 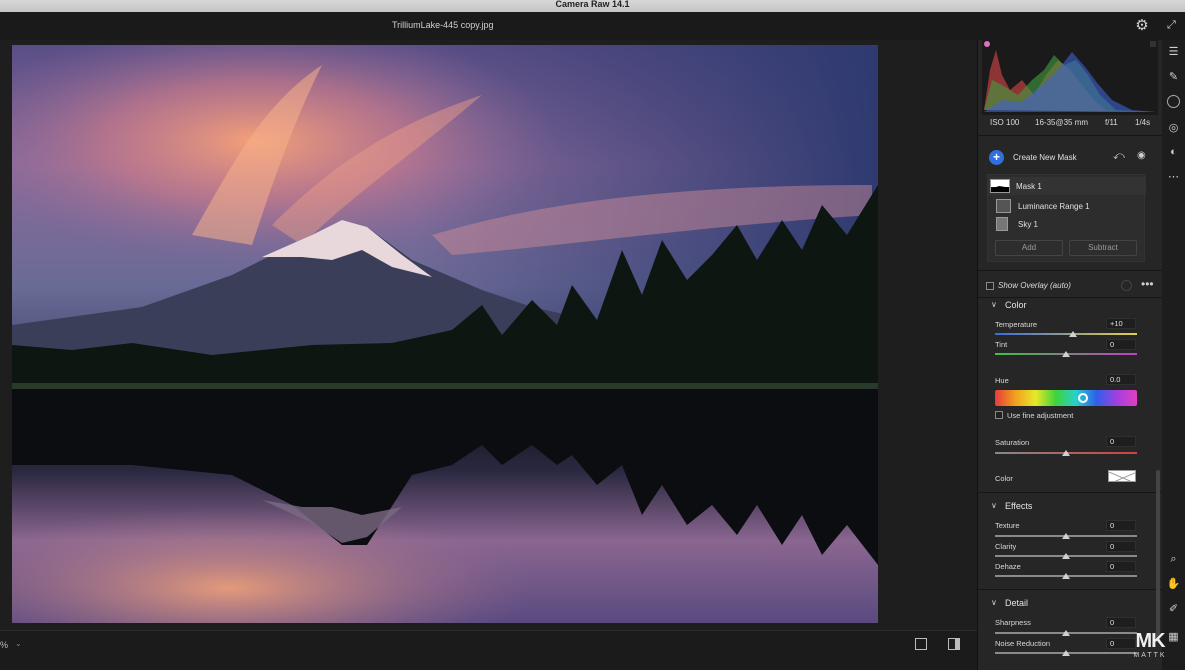 What do you see at coordinates (1171, 25) in the screenshot?
I see `expand-icon: ⤢` at bounding box center [1171, 25].